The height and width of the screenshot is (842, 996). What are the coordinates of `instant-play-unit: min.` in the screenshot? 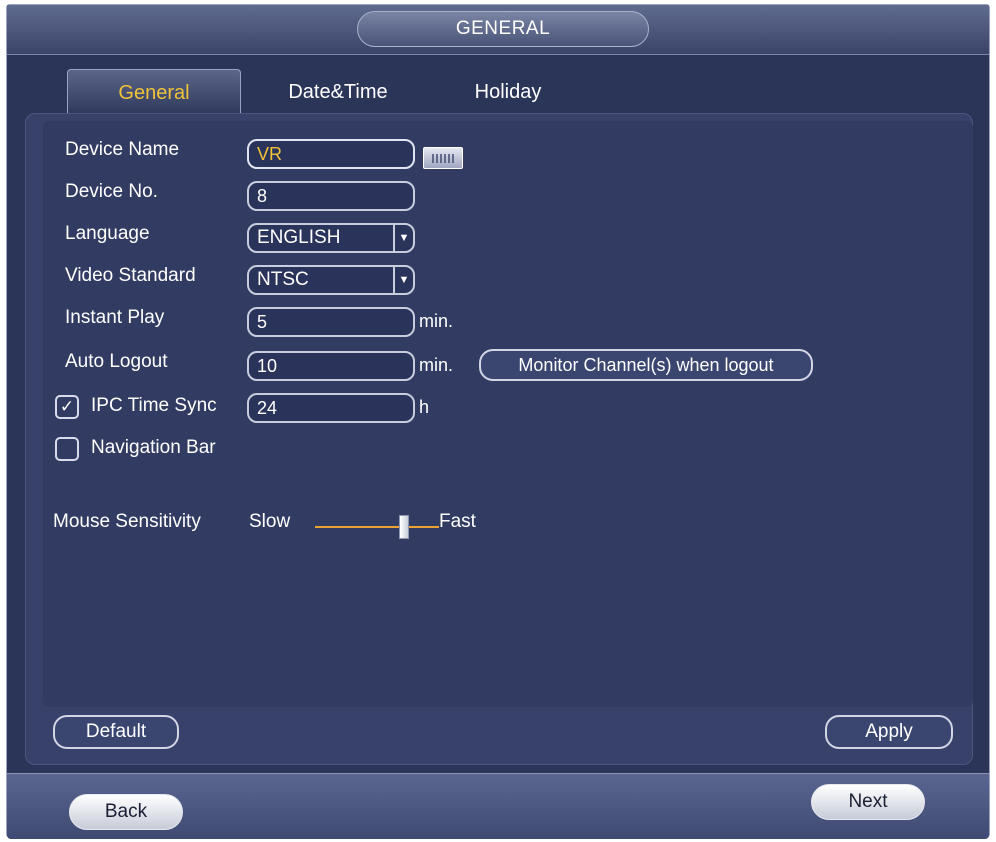 It's located at (436, 321).